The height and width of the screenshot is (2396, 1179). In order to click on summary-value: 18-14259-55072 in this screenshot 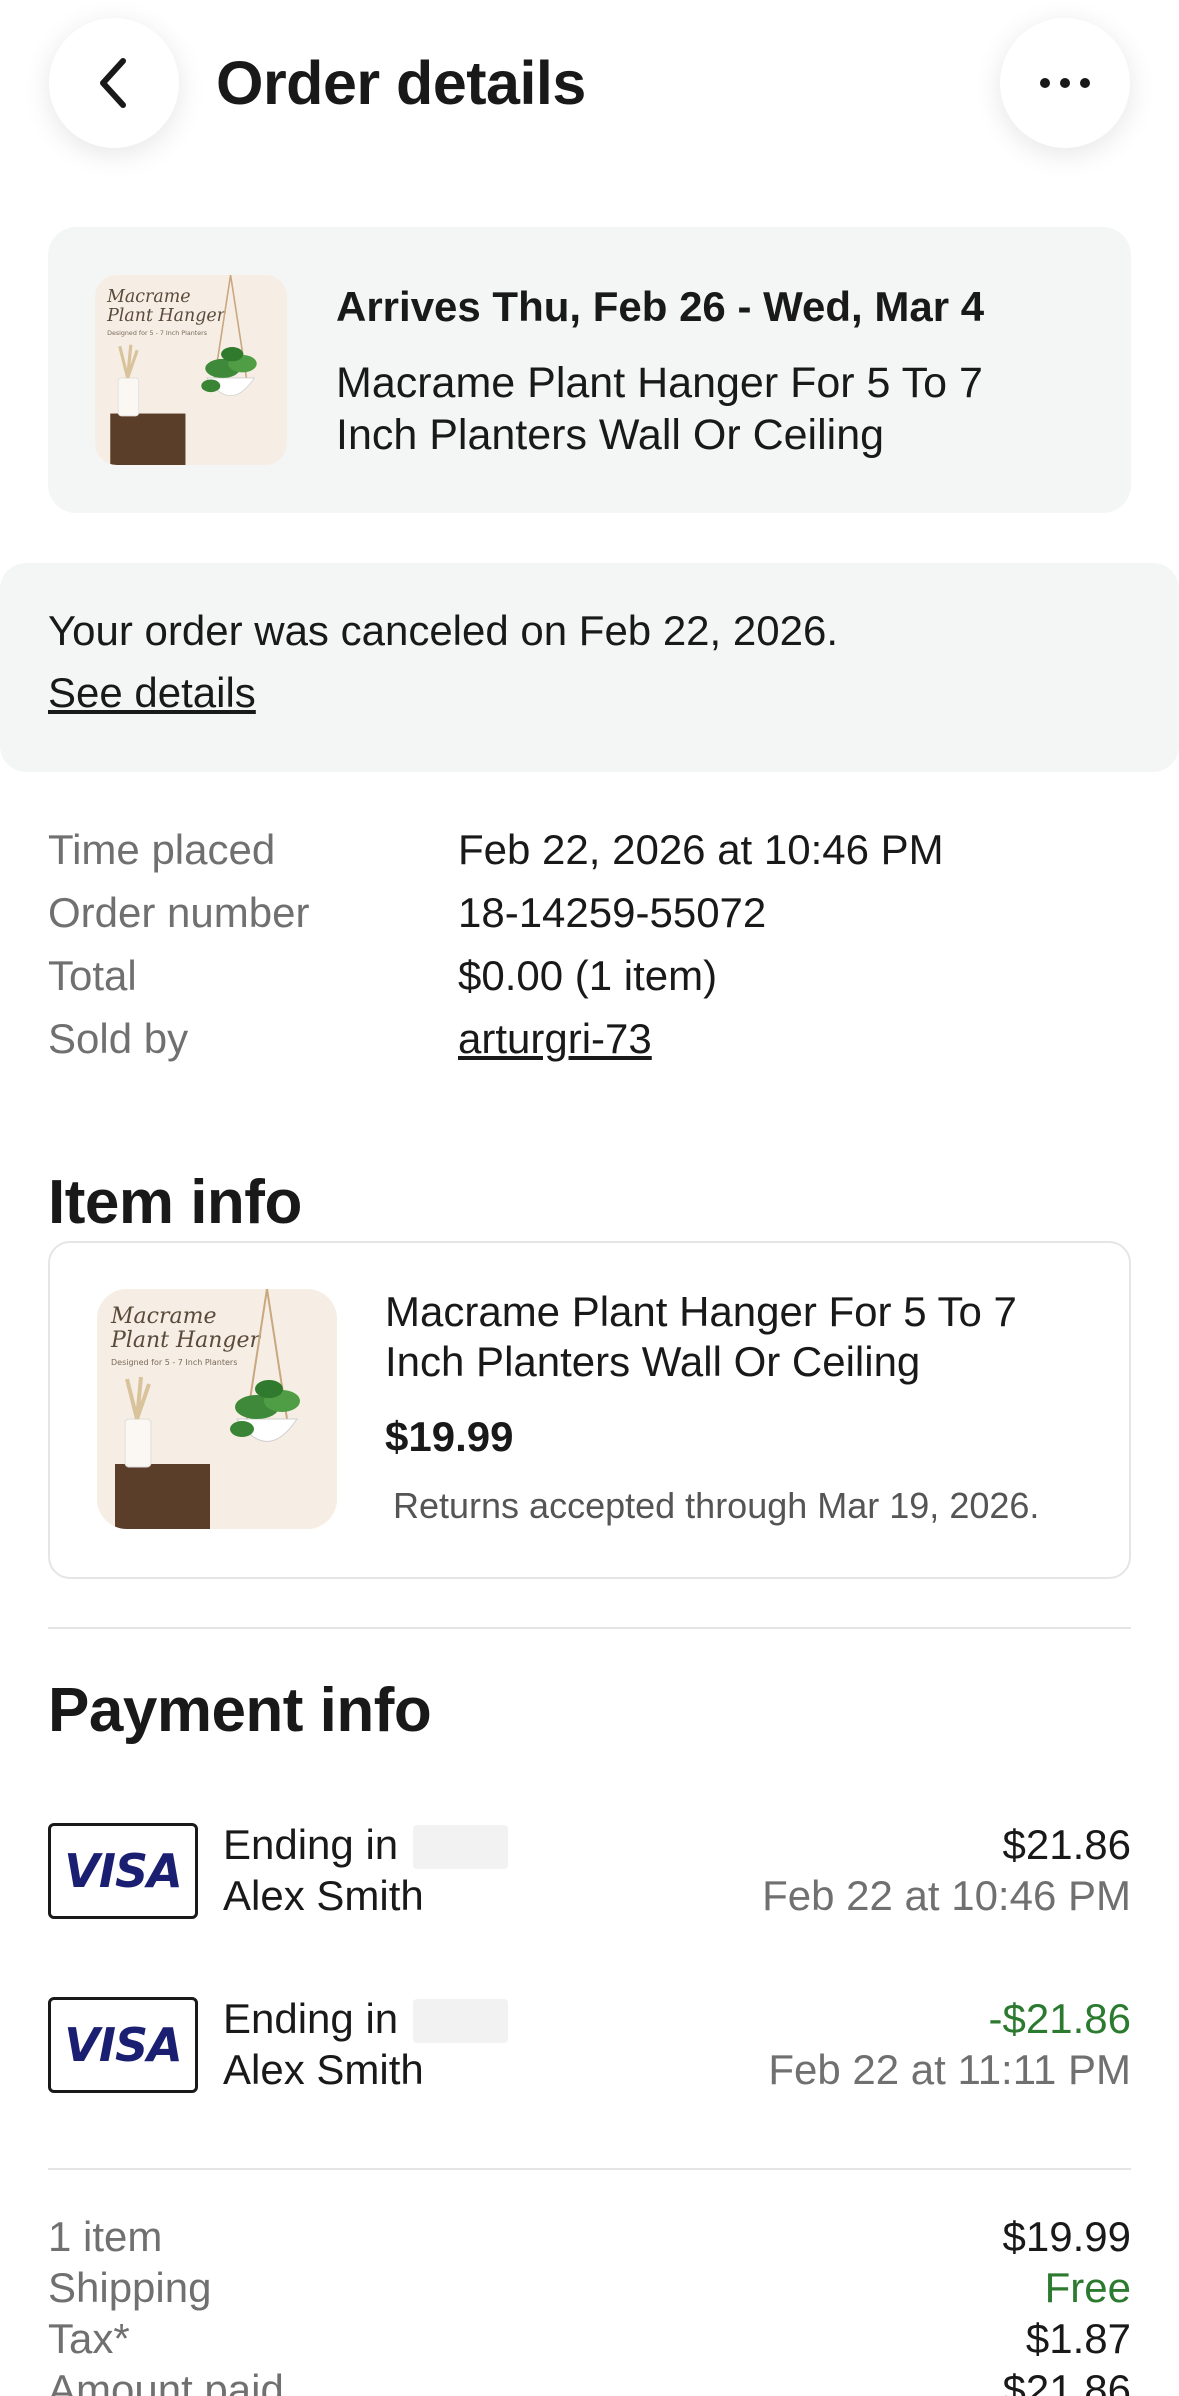, I will do `click(612, 912)`.